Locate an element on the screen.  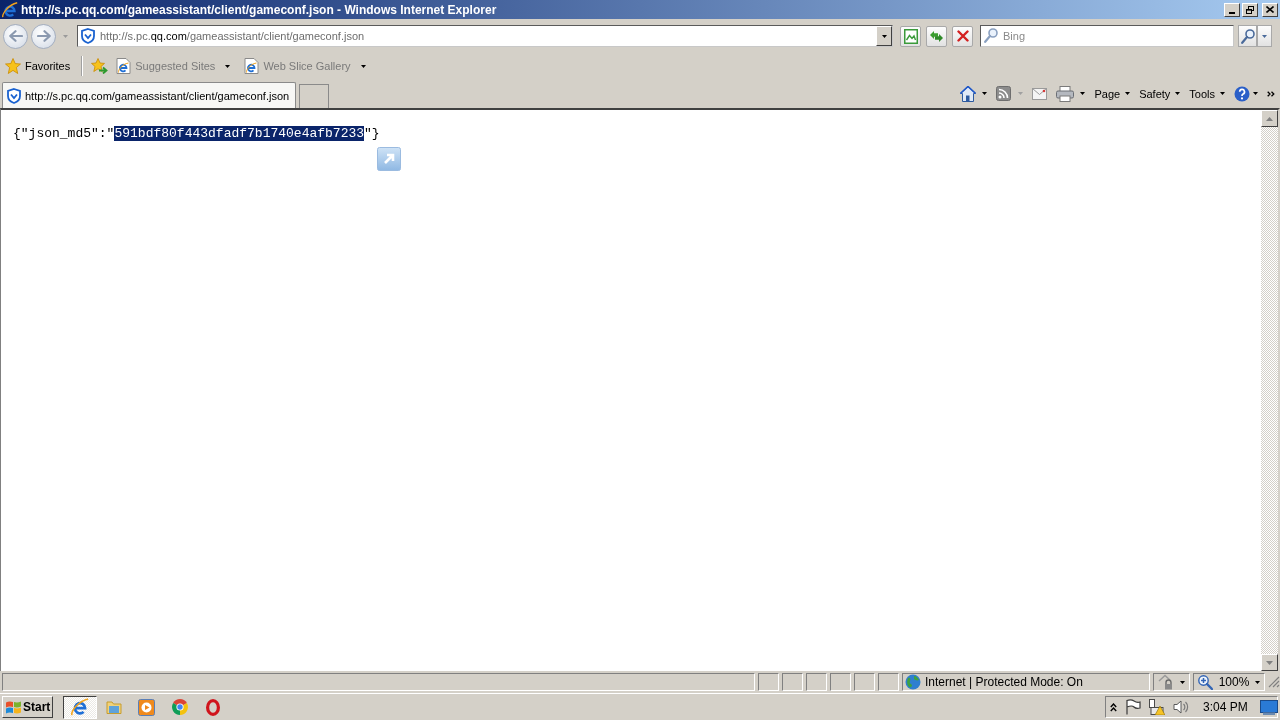
arrow-up-icon is located at coordinates (1269, 118).